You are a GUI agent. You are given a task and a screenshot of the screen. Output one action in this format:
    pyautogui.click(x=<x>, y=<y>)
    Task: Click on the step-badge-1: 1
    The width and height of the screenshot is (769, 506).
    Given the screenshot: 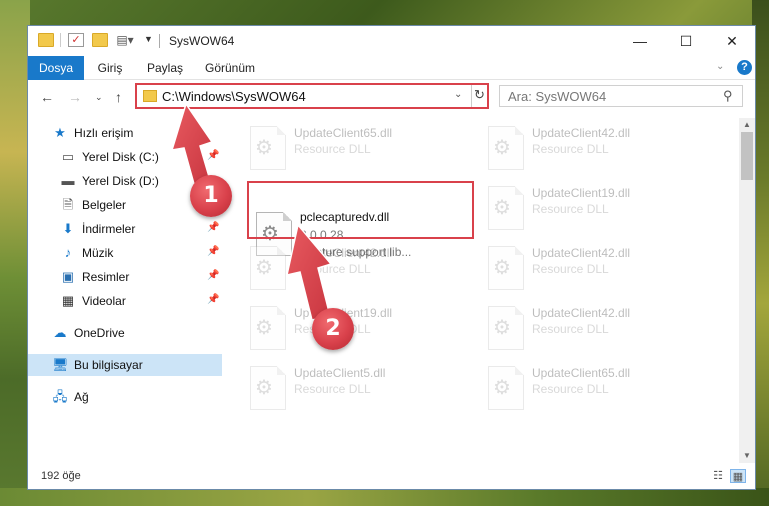 What is the action you would take?
    pyautogui.click(x=211, y=196)
    